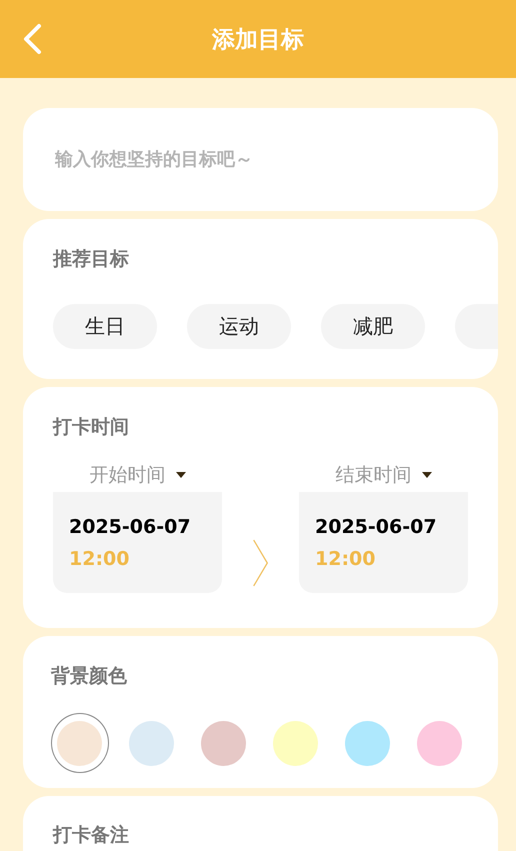  I want to click on section-title: 打卡备注, so click(91, 835).